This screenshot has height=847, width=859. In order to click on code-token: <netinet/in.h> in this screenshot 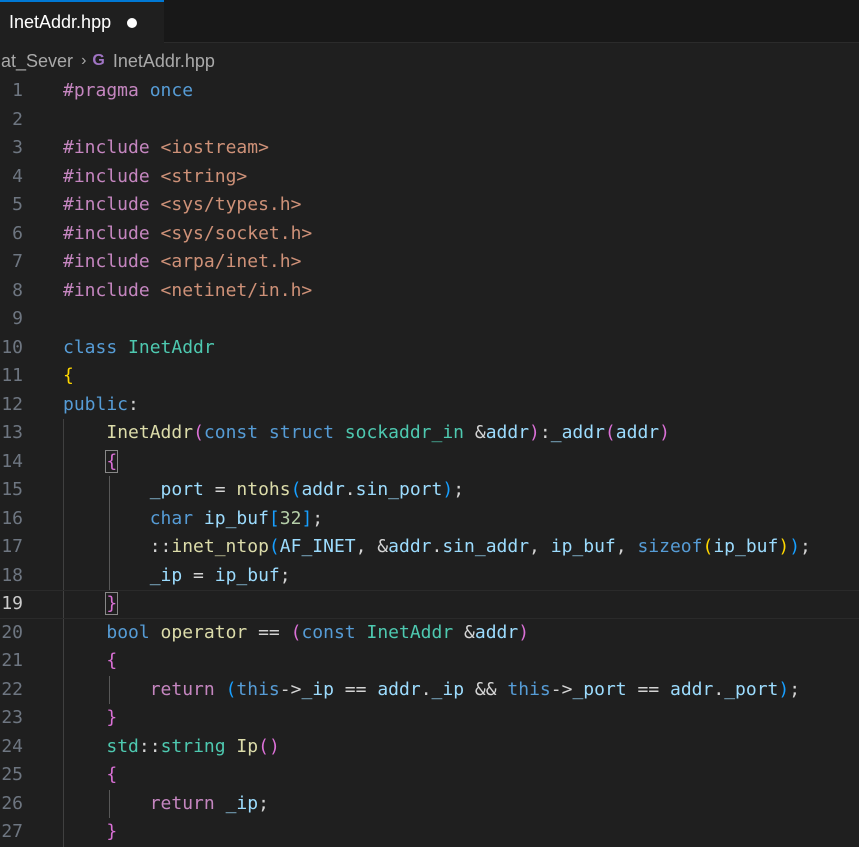, I will do `click(236, 290)`.